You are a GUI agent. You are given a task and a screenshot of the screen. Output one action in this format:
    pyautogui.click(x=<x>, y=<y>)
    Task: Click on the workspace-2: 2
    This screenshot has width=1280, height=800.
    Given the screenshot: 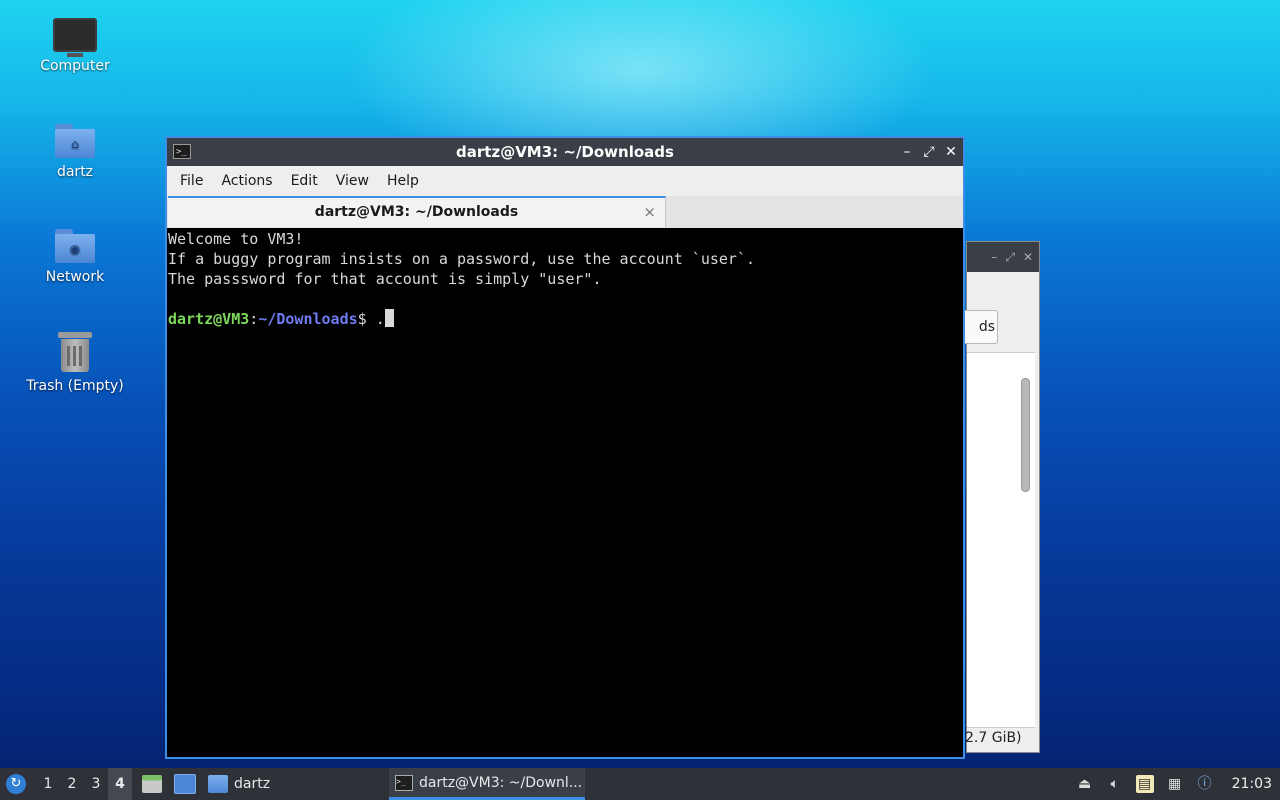 What is the action you would take?
    pyautogui.click(x=72, y=784)
    